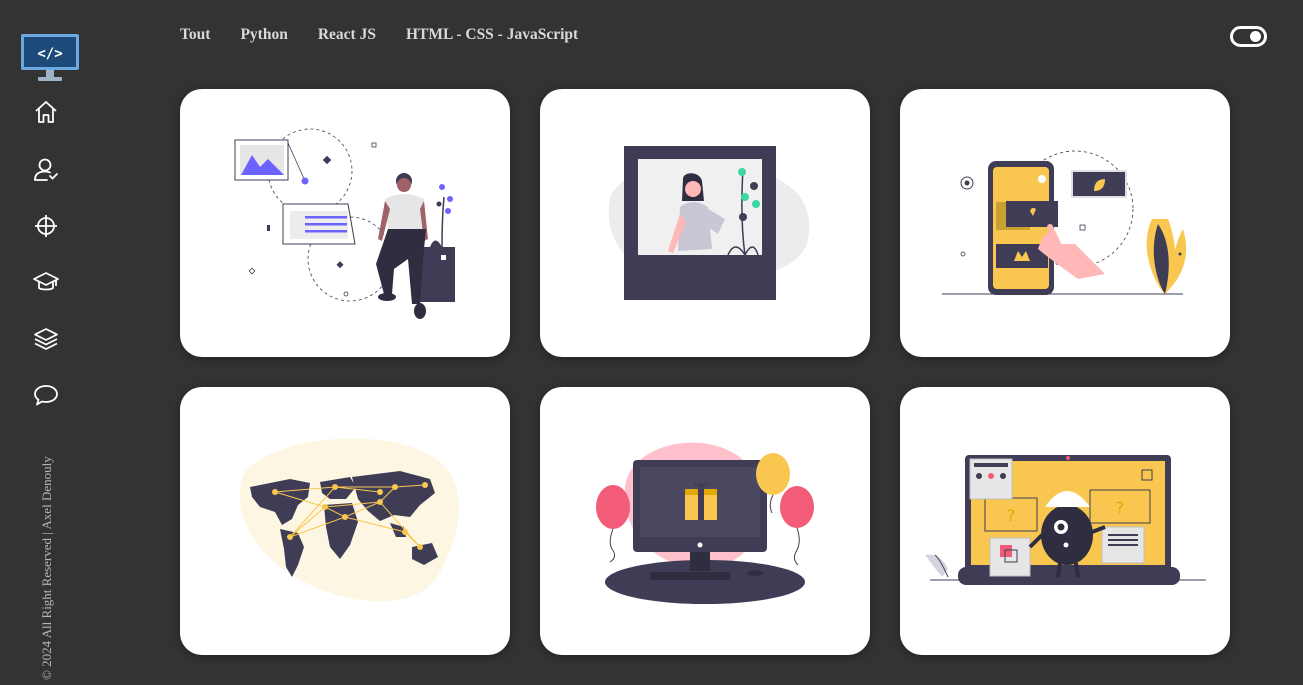 This screenshot has width=1303, height=685. I want to click on crosshair-icon, so click(46, 226).